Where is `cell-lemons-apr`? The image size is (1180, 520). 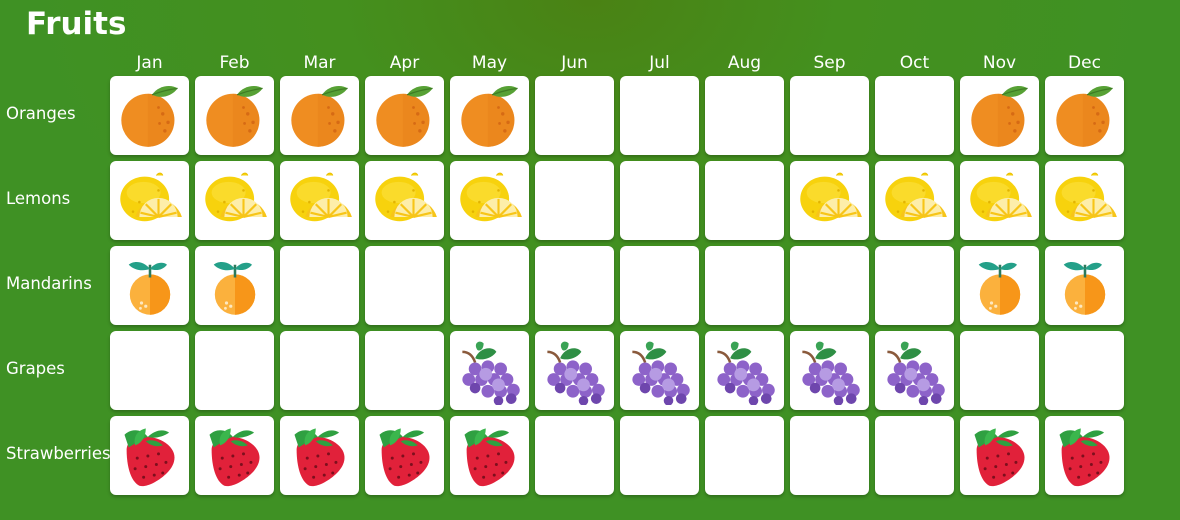 cell-lemons-apr is located at coordinates (404, 200).